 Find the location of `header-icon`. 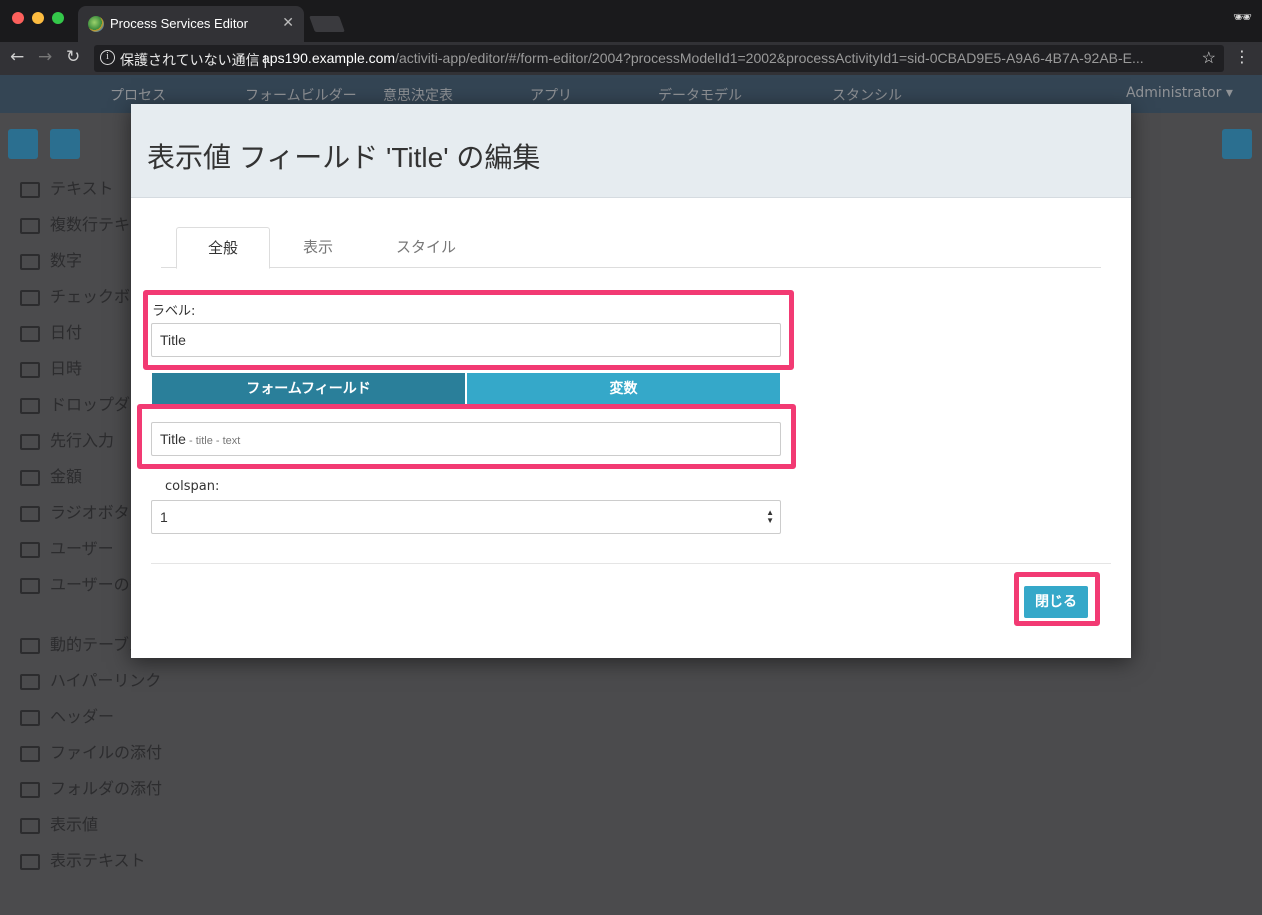

header-icon is located at coordinates (30, 717).